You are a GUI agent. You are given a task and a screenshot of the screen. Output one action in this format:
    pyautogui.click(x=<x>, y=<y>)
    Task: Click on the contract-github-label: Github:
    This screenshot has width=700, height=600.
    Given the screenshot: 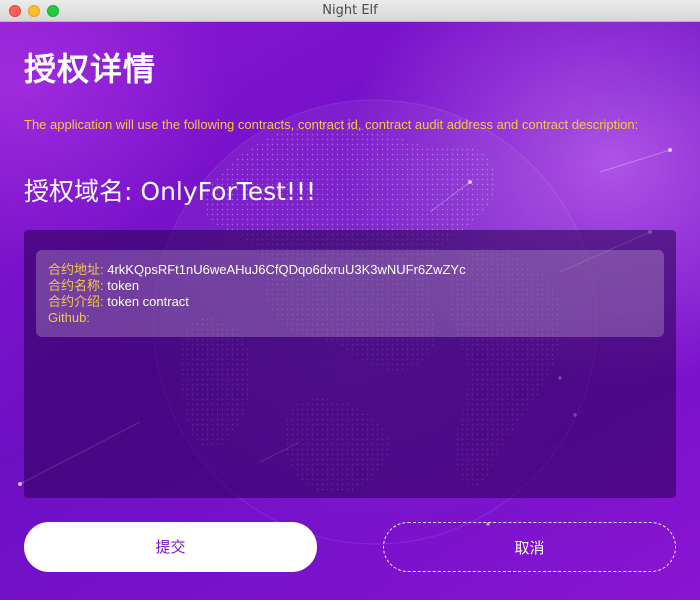 What is the action you would take?
    pyautogui.click(x=69, y=317)
    